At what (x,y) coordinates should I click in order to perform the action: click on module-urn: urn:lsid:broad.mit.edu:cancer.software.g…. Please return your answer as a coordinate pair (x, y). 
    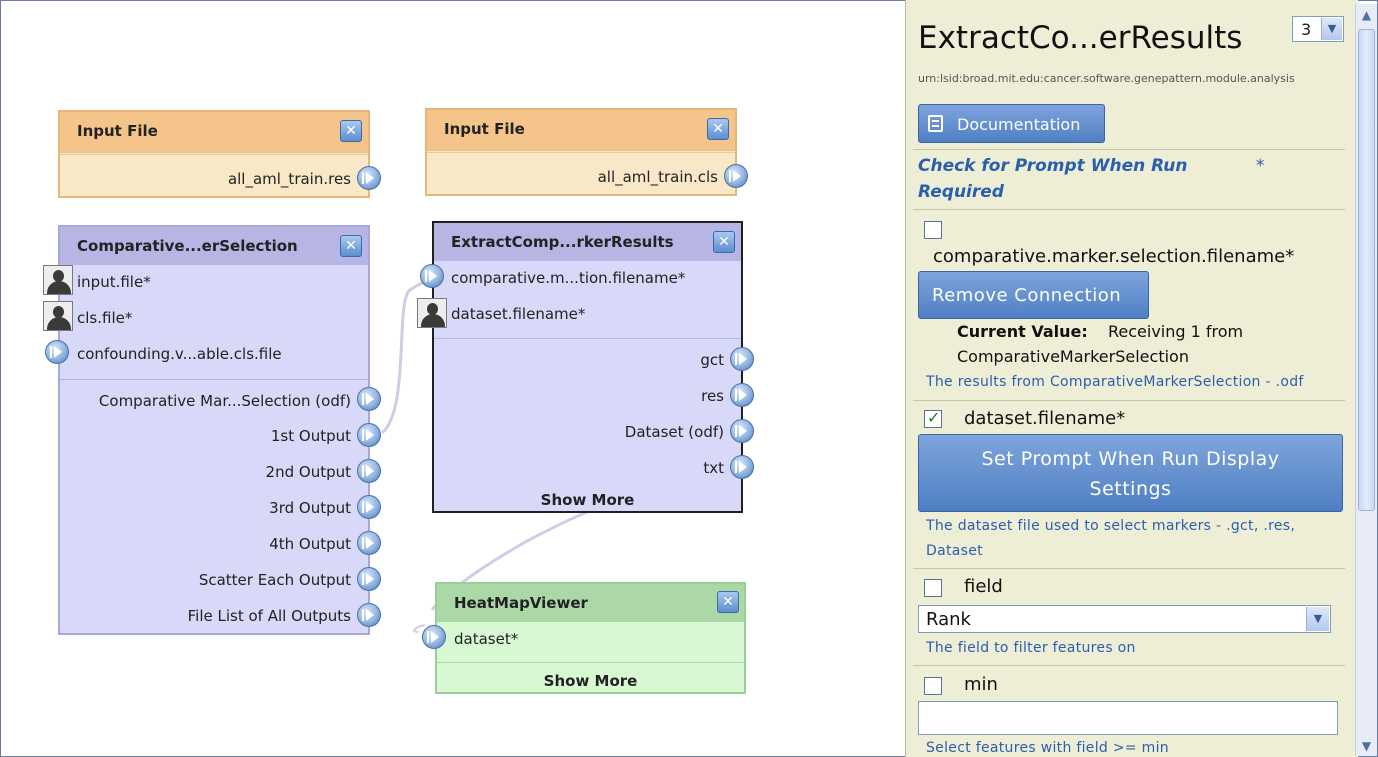
    Looking at the image, I should click on (1106, 78).